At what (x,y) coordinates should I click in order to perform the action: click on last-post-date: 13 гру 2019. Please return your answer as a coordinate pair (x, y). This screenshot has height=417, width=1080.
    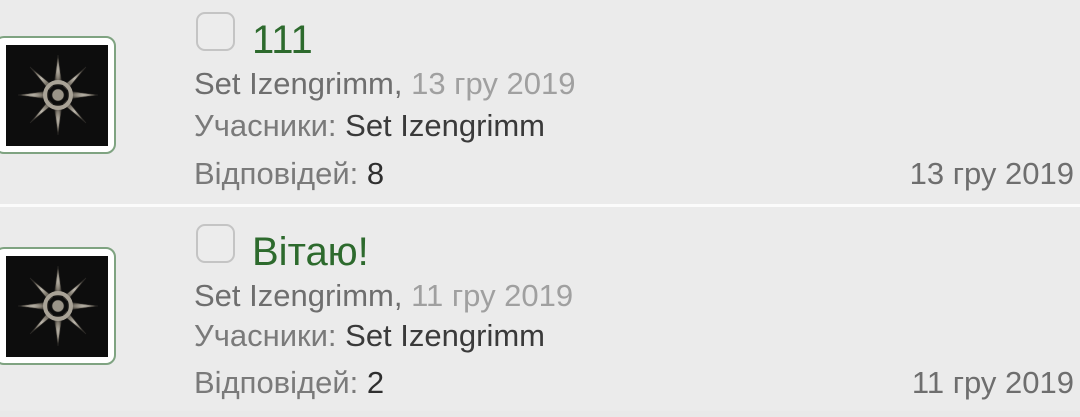
    Looking at the image, I should click on (992, 174).